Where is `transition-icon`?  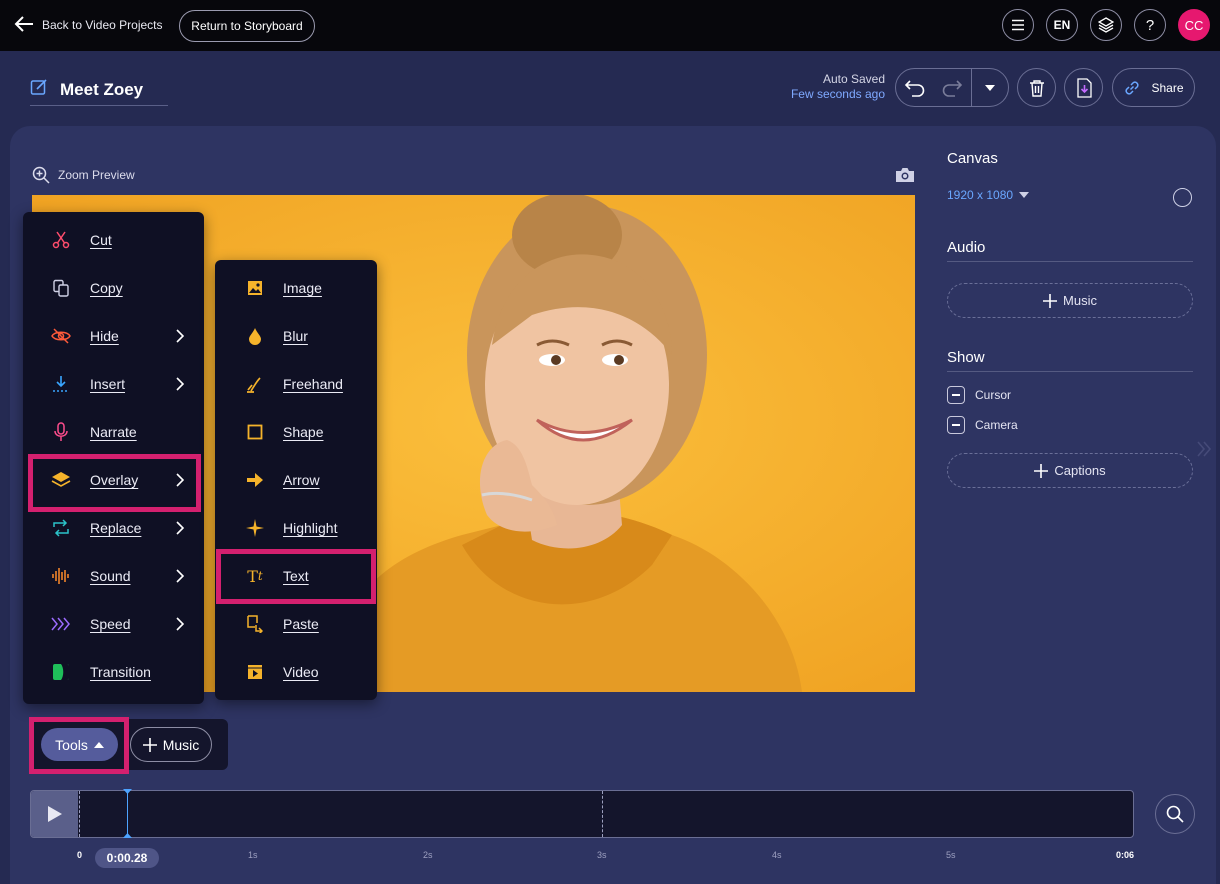
transition-icon is located at coordinates (61, 672).